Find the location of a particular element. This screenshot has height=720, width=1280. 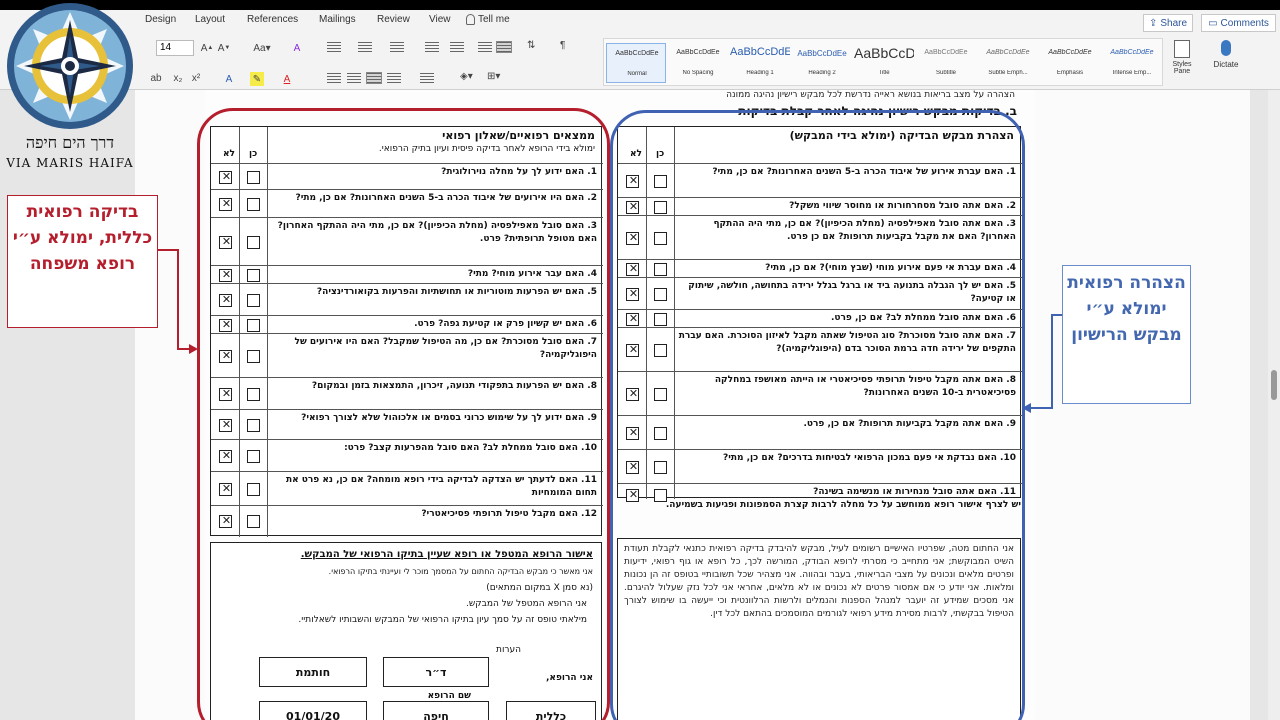

share-button: ⇪ Share is located at coordinates (1168, 23).